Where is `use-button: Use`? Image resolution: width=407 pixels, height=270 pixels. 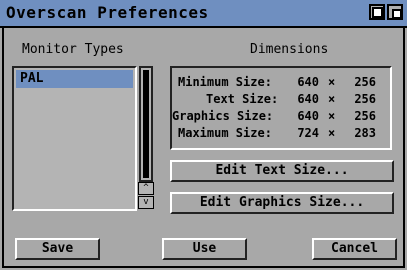 use-button: Use is located at coordinates (204, 249).